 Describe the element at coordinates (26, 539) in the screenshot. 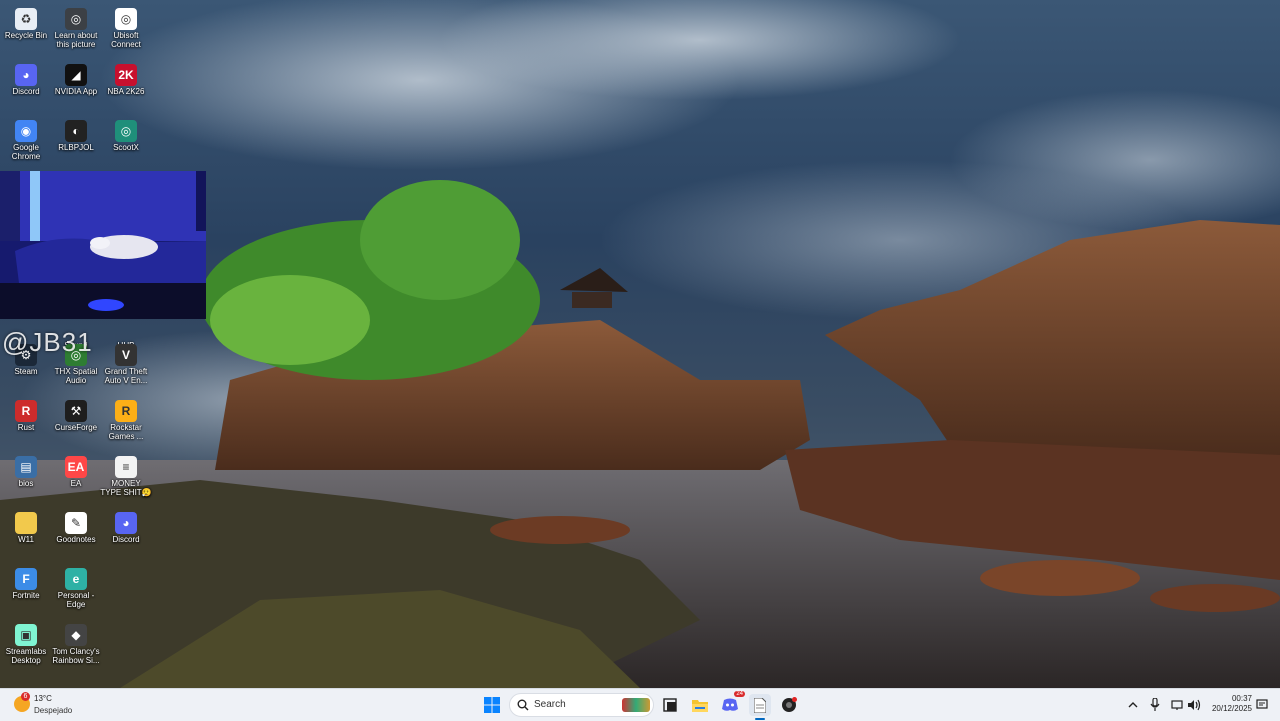

I see `desktop-icon-label: W11` at that location.